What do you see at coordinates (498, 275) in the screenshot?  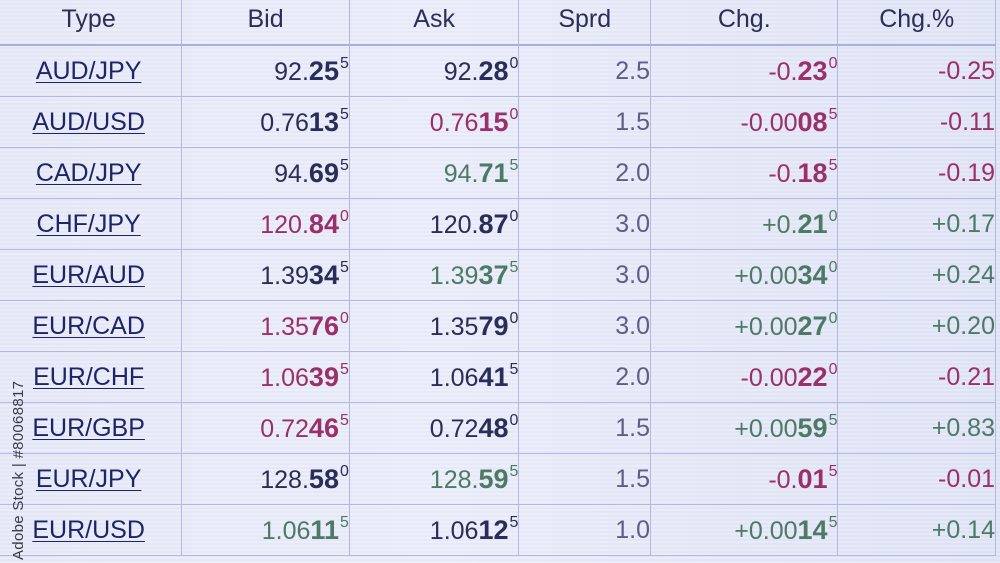 I see `table-row: EUR/AUD 1.39345 1.39375 3.0 +0.00340 +0.24` at bounding box center [498, 275].